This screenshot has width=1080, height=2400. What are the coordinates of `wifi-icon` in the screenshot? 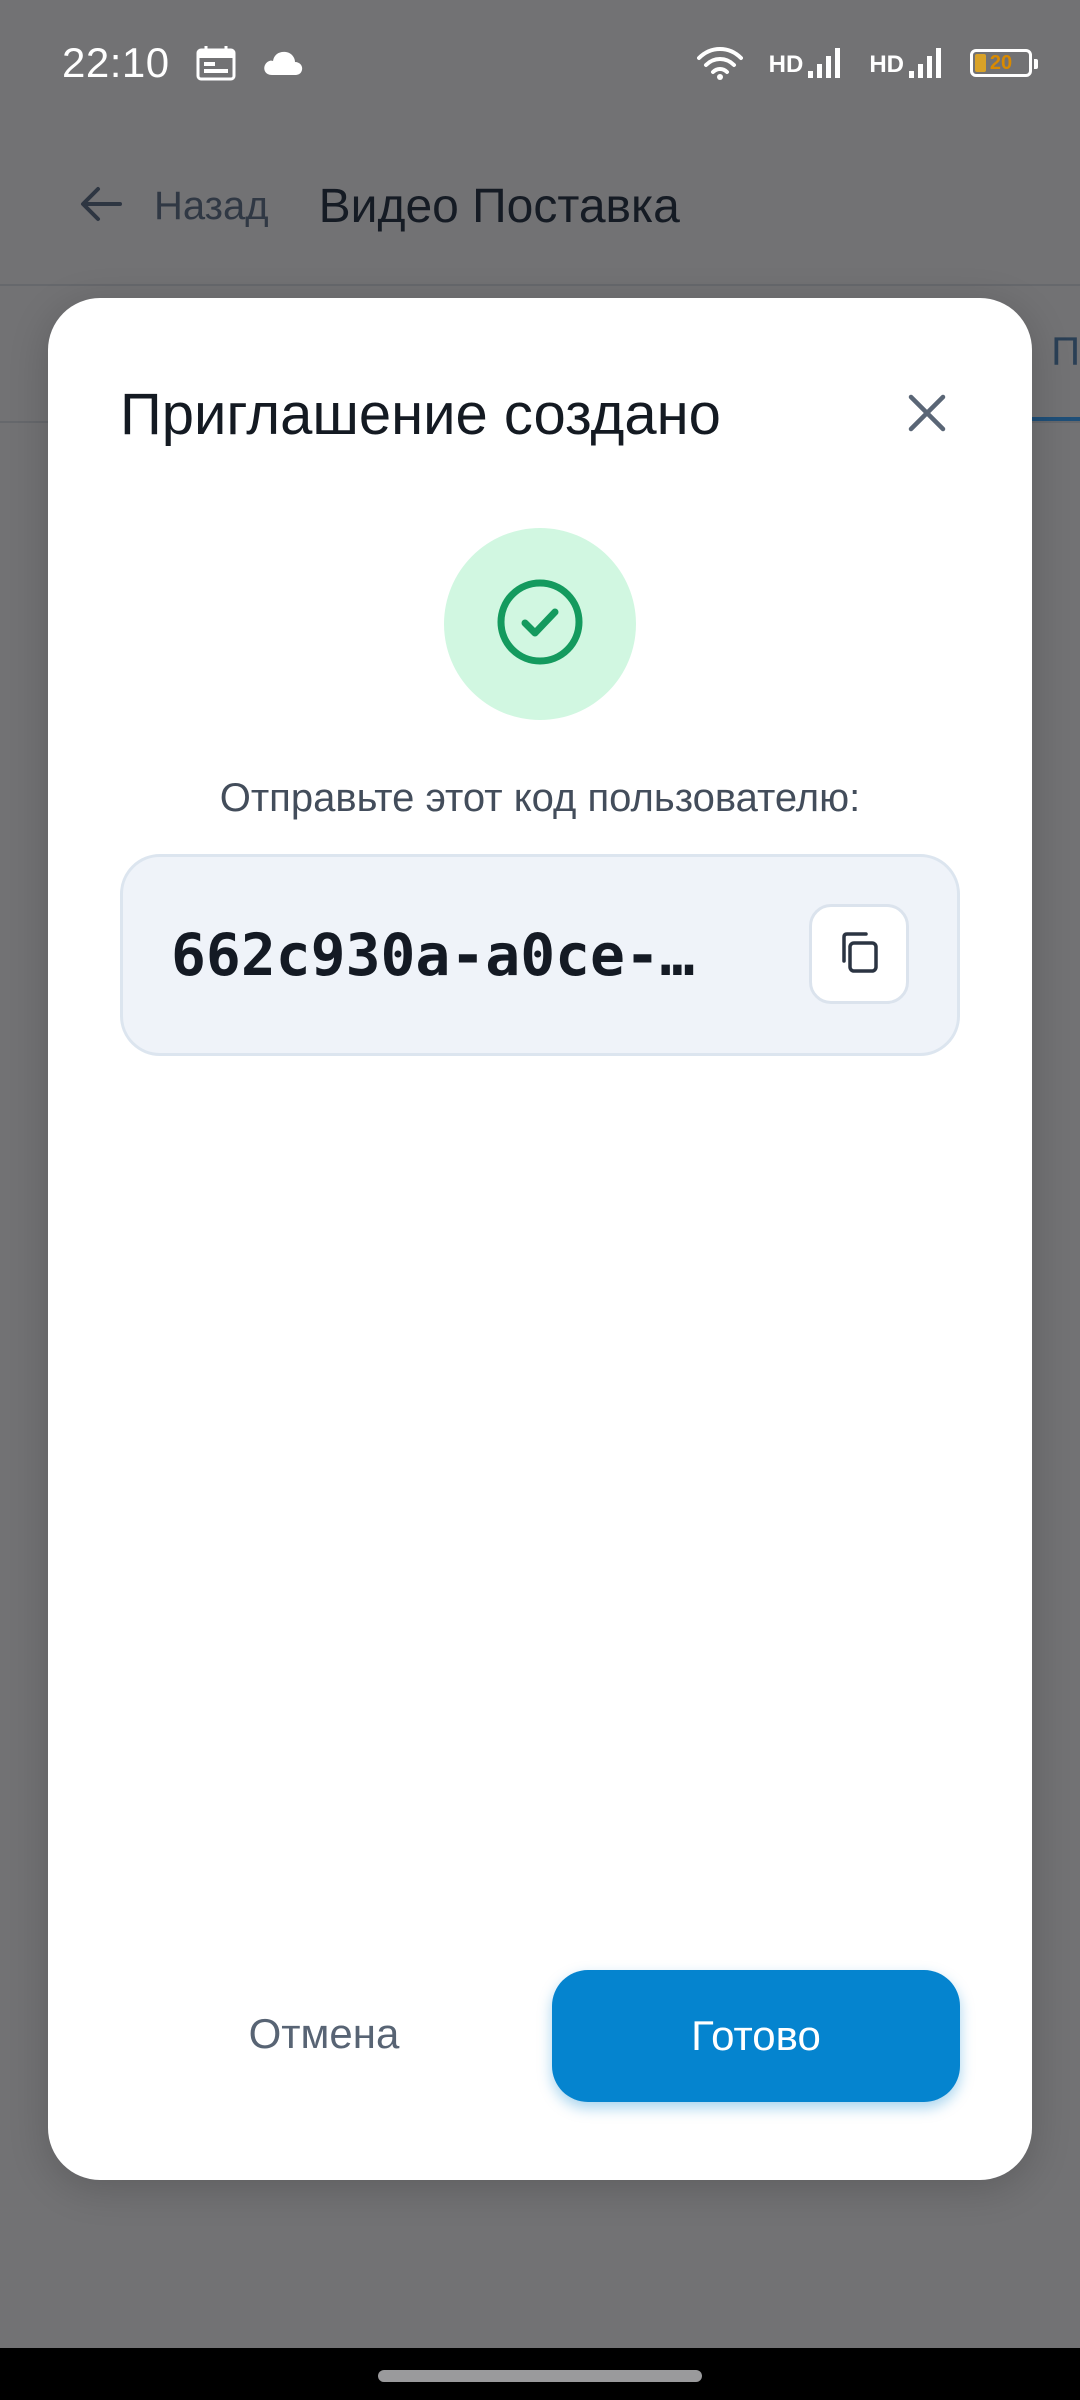 It's located at (719, 63).